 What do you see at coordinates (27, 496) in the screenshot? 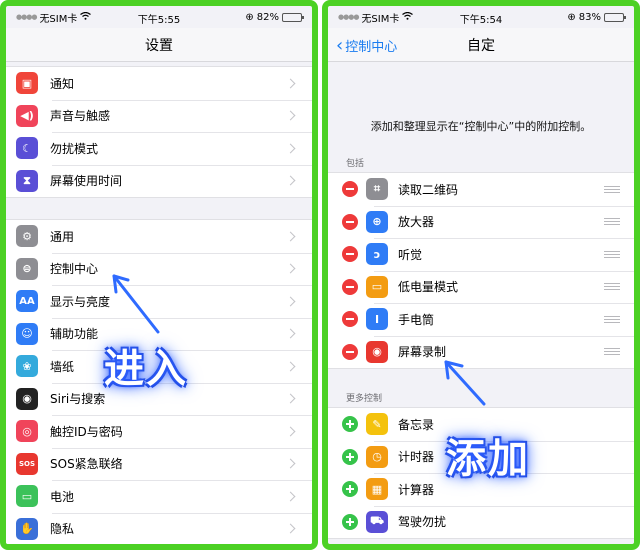
I see `battery-icon: ▭` at bounding box center [27, 496].